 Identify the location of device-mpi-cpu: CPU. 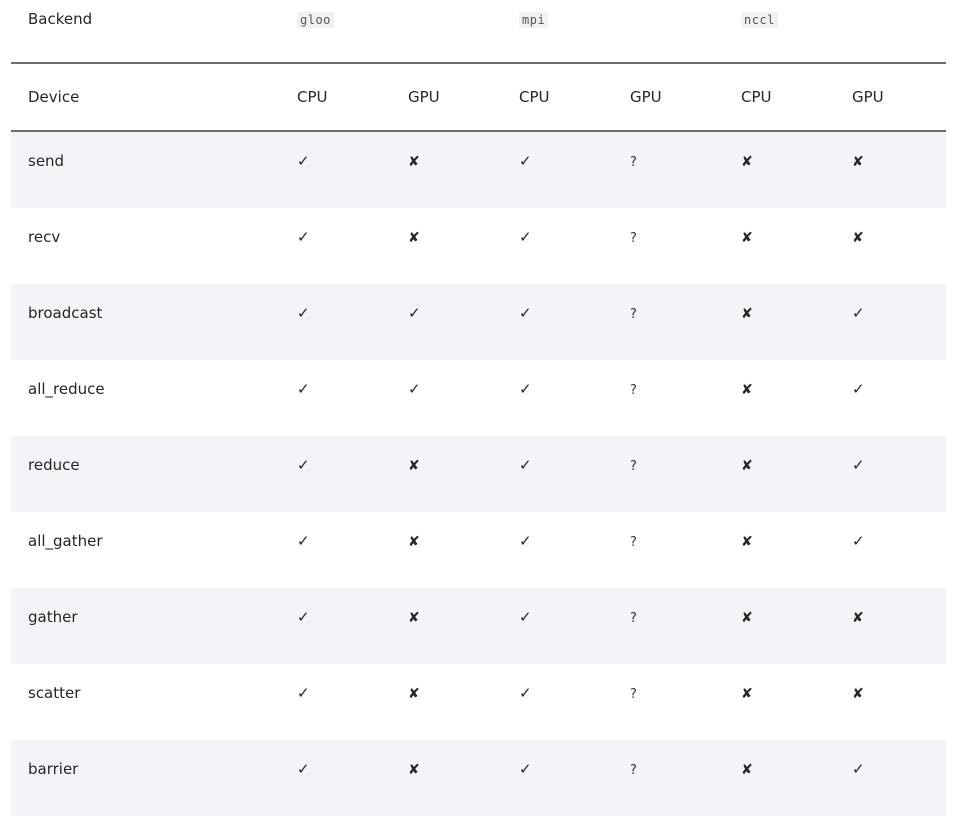
(534, 97).